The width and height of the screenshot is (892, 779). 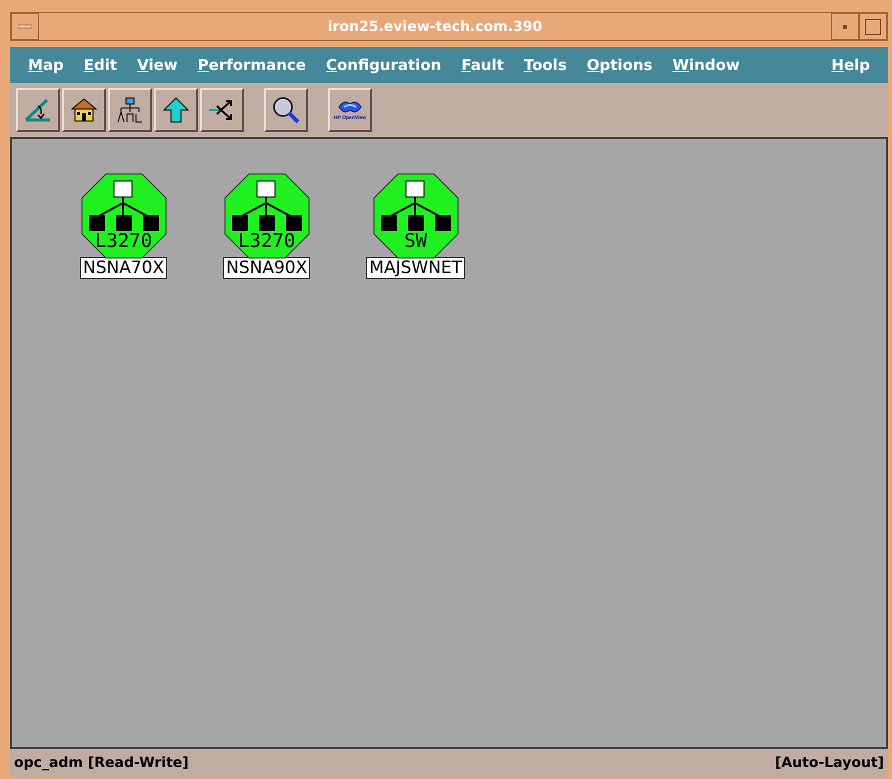 I want to click on menu-item: Performance, so click(x=252, y=65).